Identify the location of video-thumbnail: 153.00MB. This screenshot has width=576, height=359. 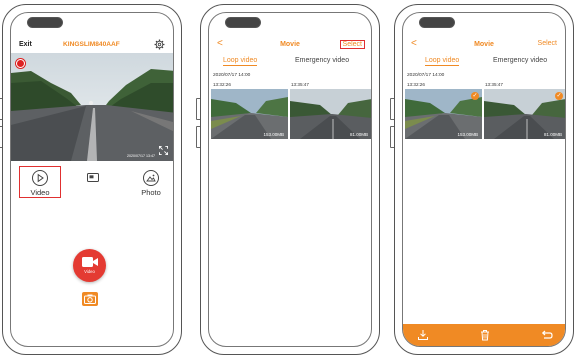
(249, 114).